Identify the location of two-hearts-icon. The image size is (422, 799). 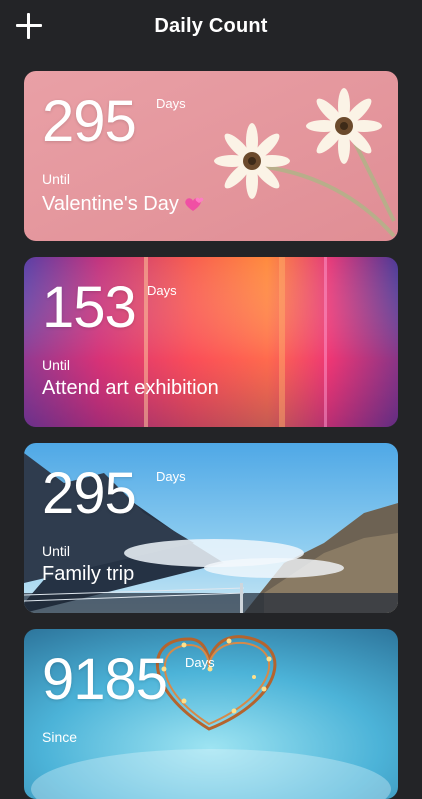
(194, 204).